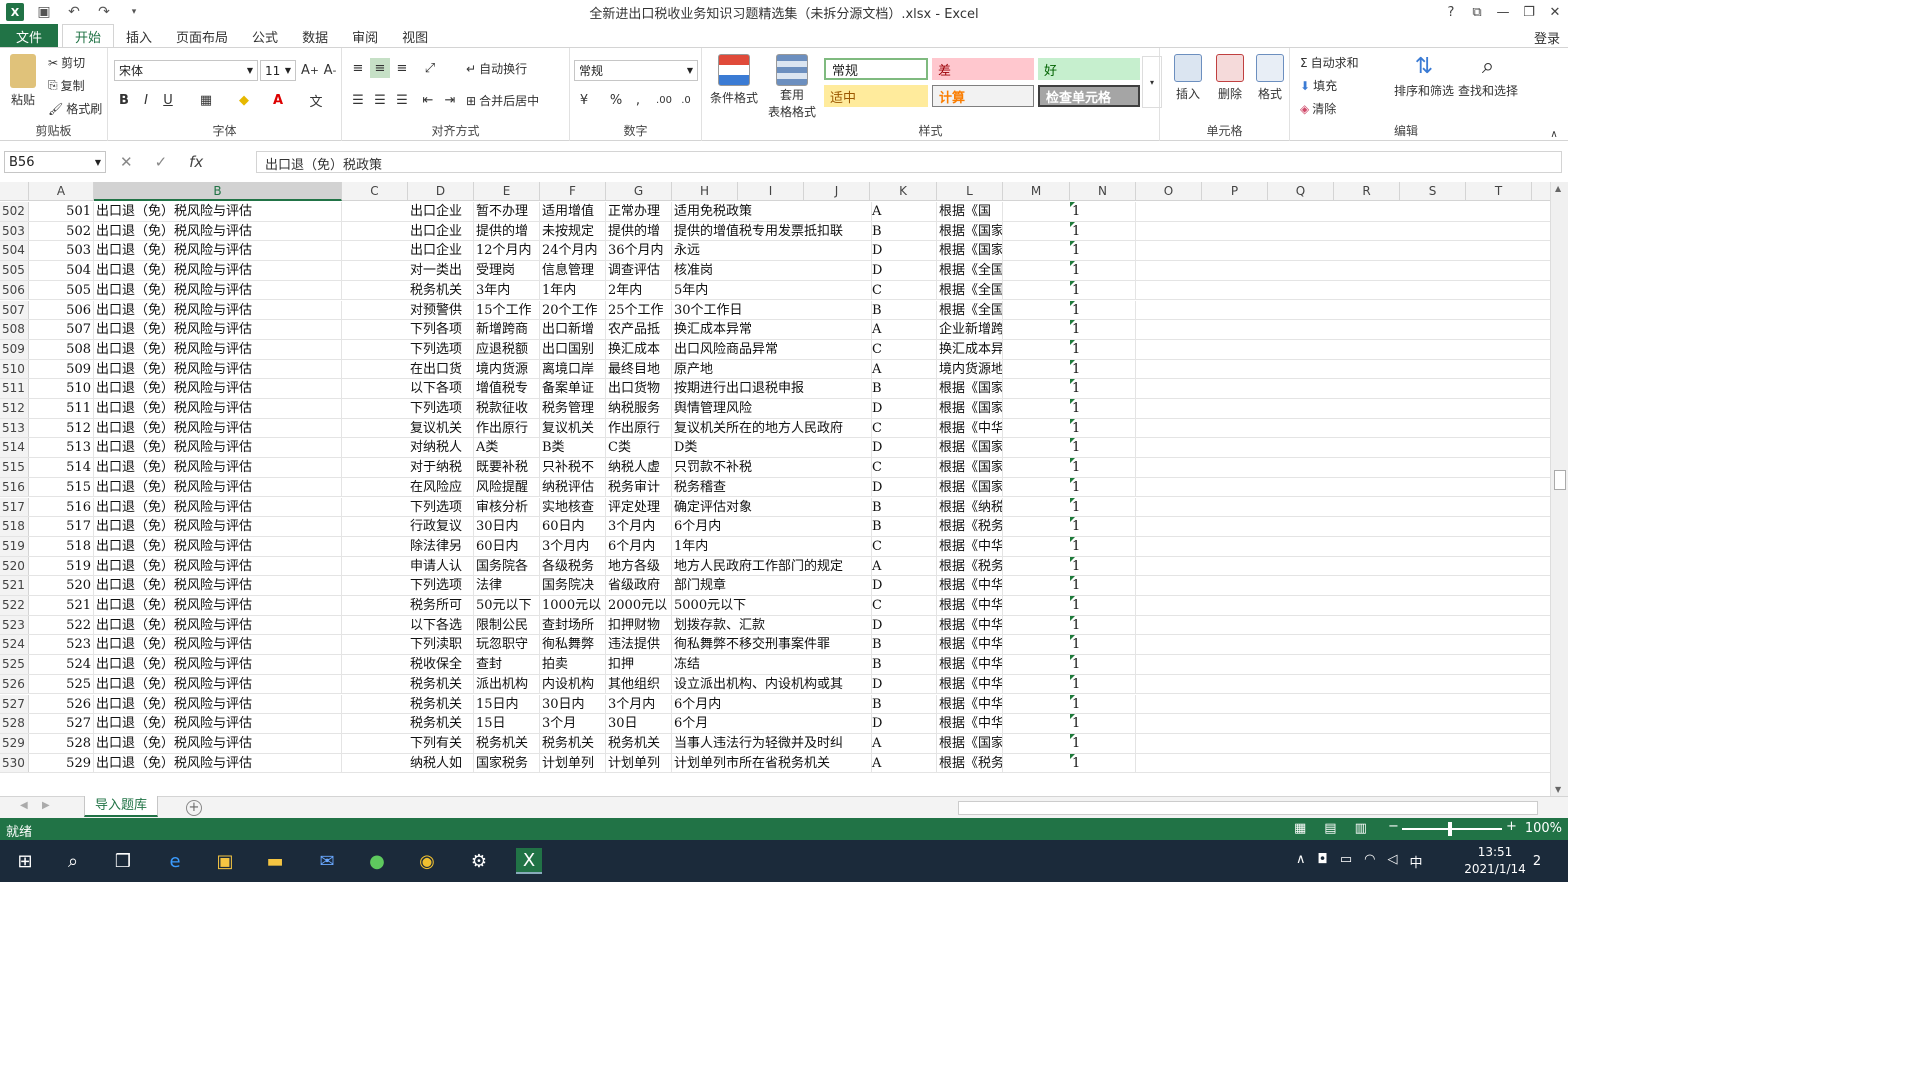  What do you see at coordinates (61, 723) in the screenshot?
I see `cell-a: 527` at bounding box center [61, 723].